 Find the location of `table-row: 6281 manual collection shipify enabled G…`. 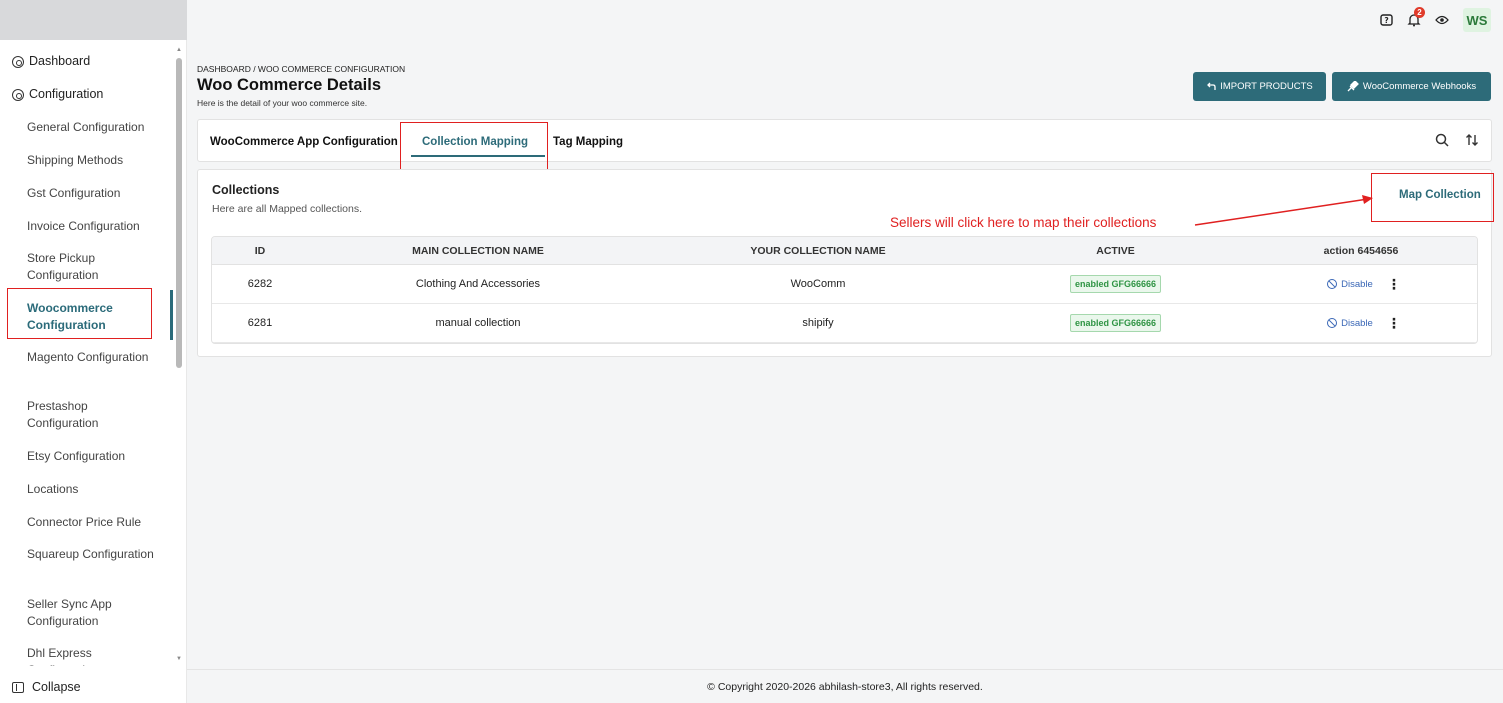

table-row: 6281 manual collection shipify enabled G… is located at coordinates (844, 323).